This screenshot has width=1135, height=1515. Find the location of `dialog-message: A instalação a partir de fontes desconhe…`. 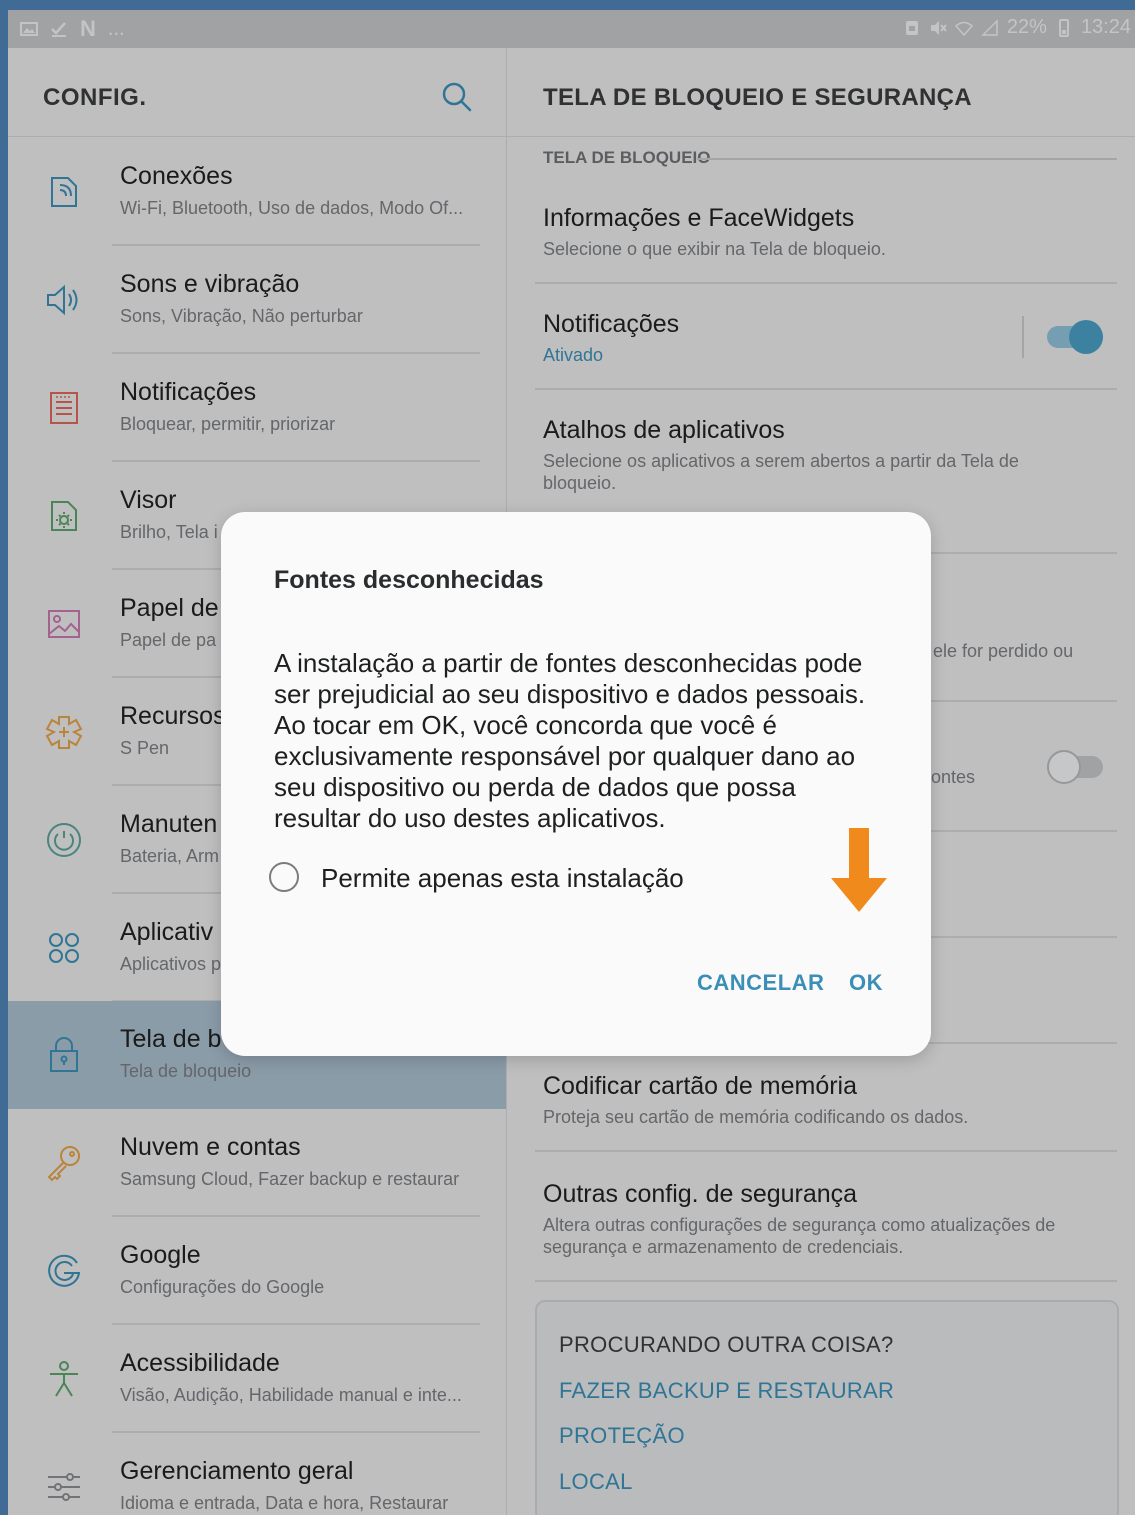

dialog-message: A instalação a partir de fontes desconhe… is located at coordinates (570, 740).